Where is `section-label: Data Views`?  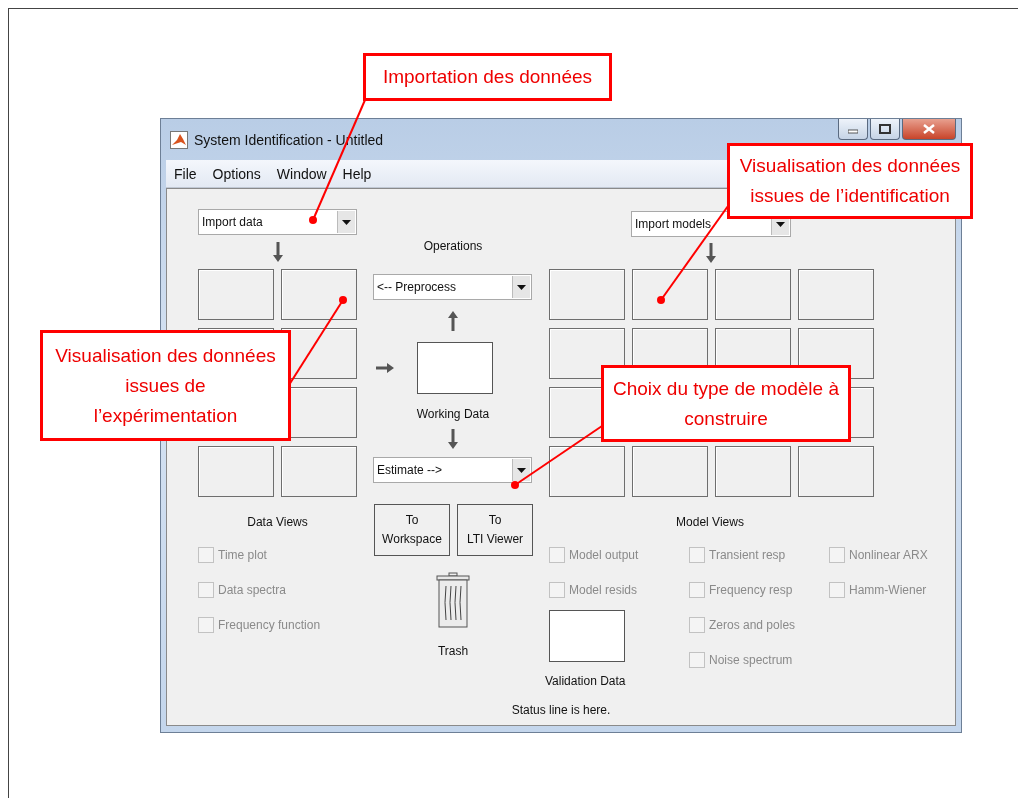
section-label: Data Views is located at coordinates (277, 522).